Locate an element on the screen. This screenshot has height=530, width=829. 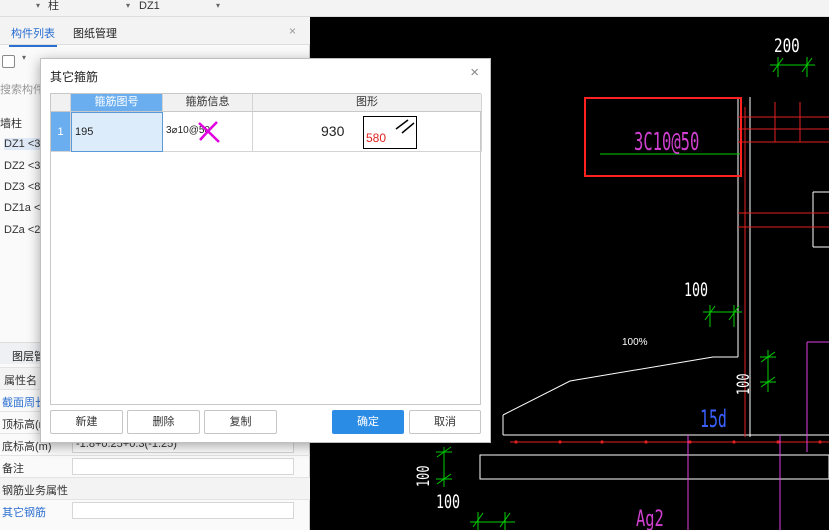
tree-item: DZ1 <3 is located at coordinates (22, 144).